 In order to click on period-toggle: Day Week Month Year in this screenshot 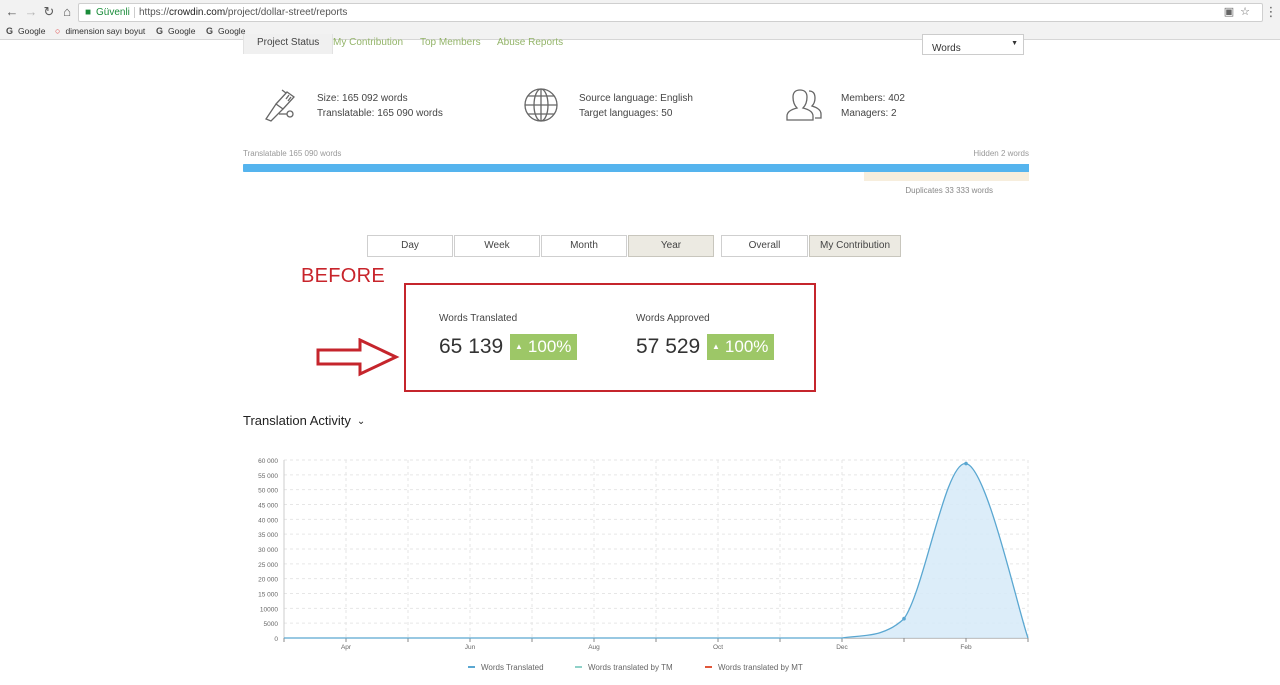, I will do `click(541, 246)`.